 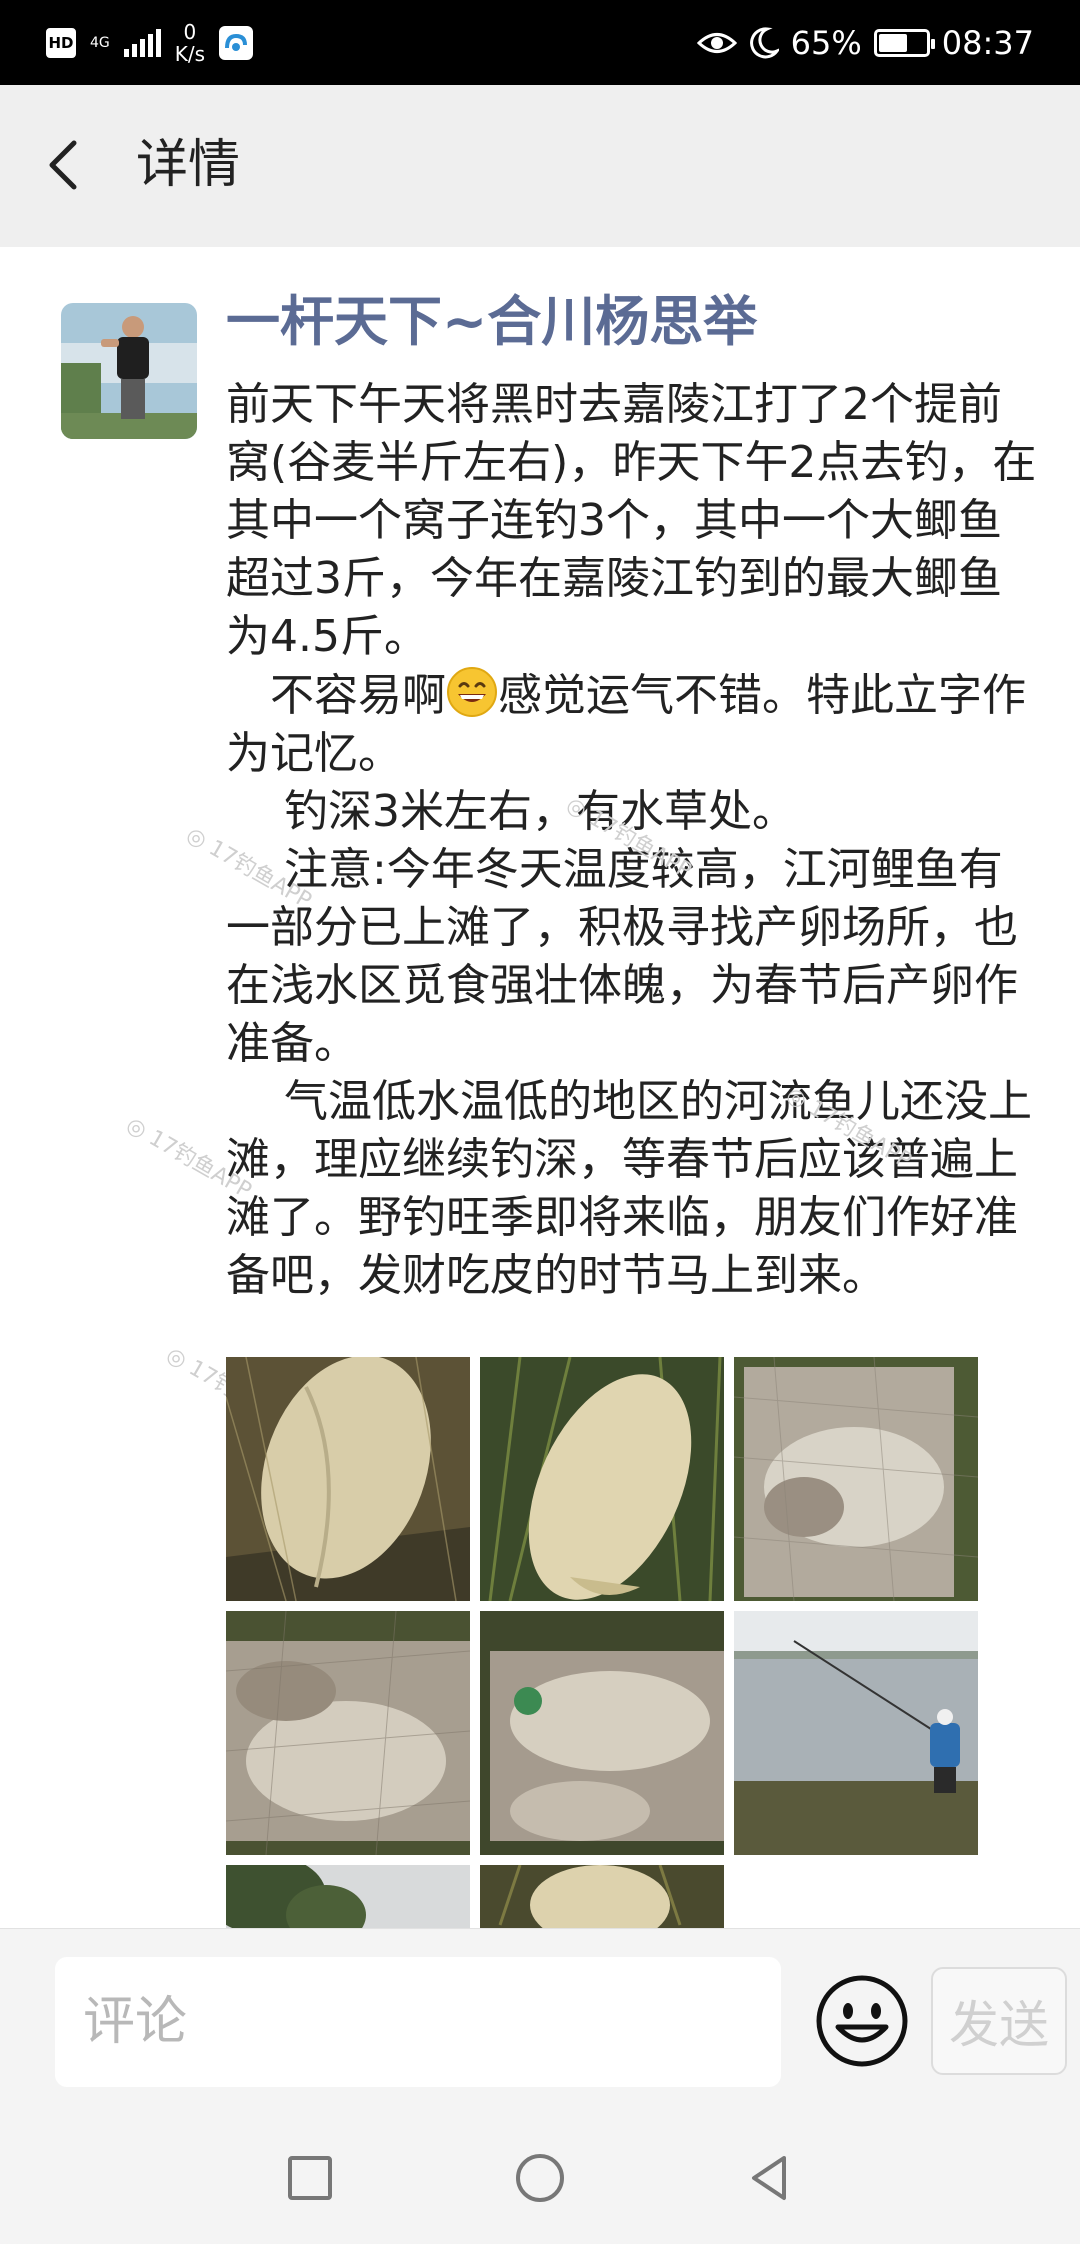 I want to click on grinning-face-emoji-icon, so click(x=472, y=692).